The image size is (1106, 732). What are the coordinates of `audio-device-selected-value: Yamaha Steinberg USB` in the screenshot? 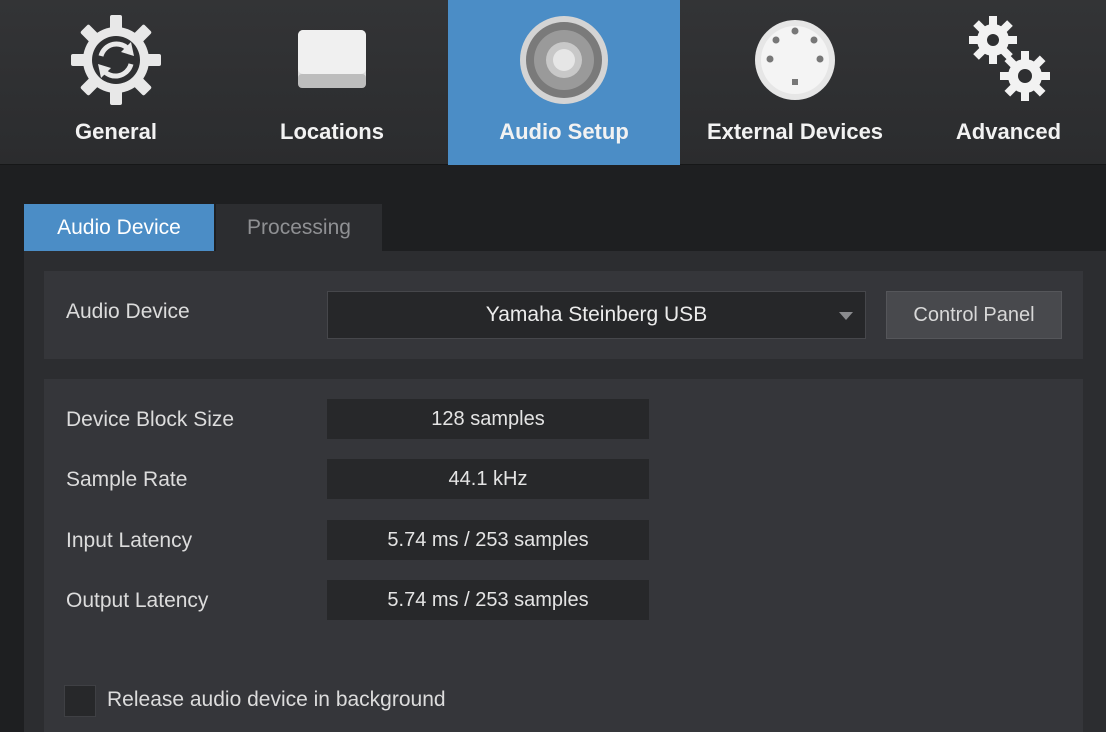 It's located at (596, 314).